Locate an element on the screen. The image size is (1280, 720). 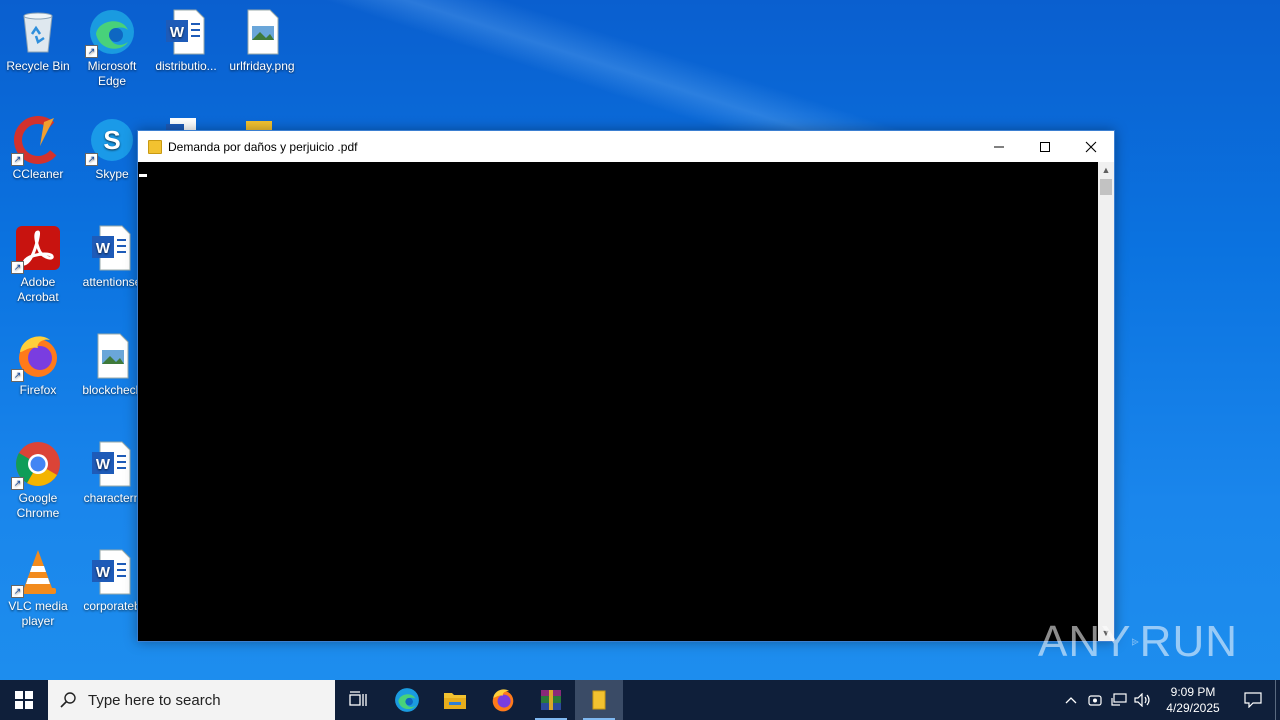
taskbar-edge-button is located at coordinates (407, 700).